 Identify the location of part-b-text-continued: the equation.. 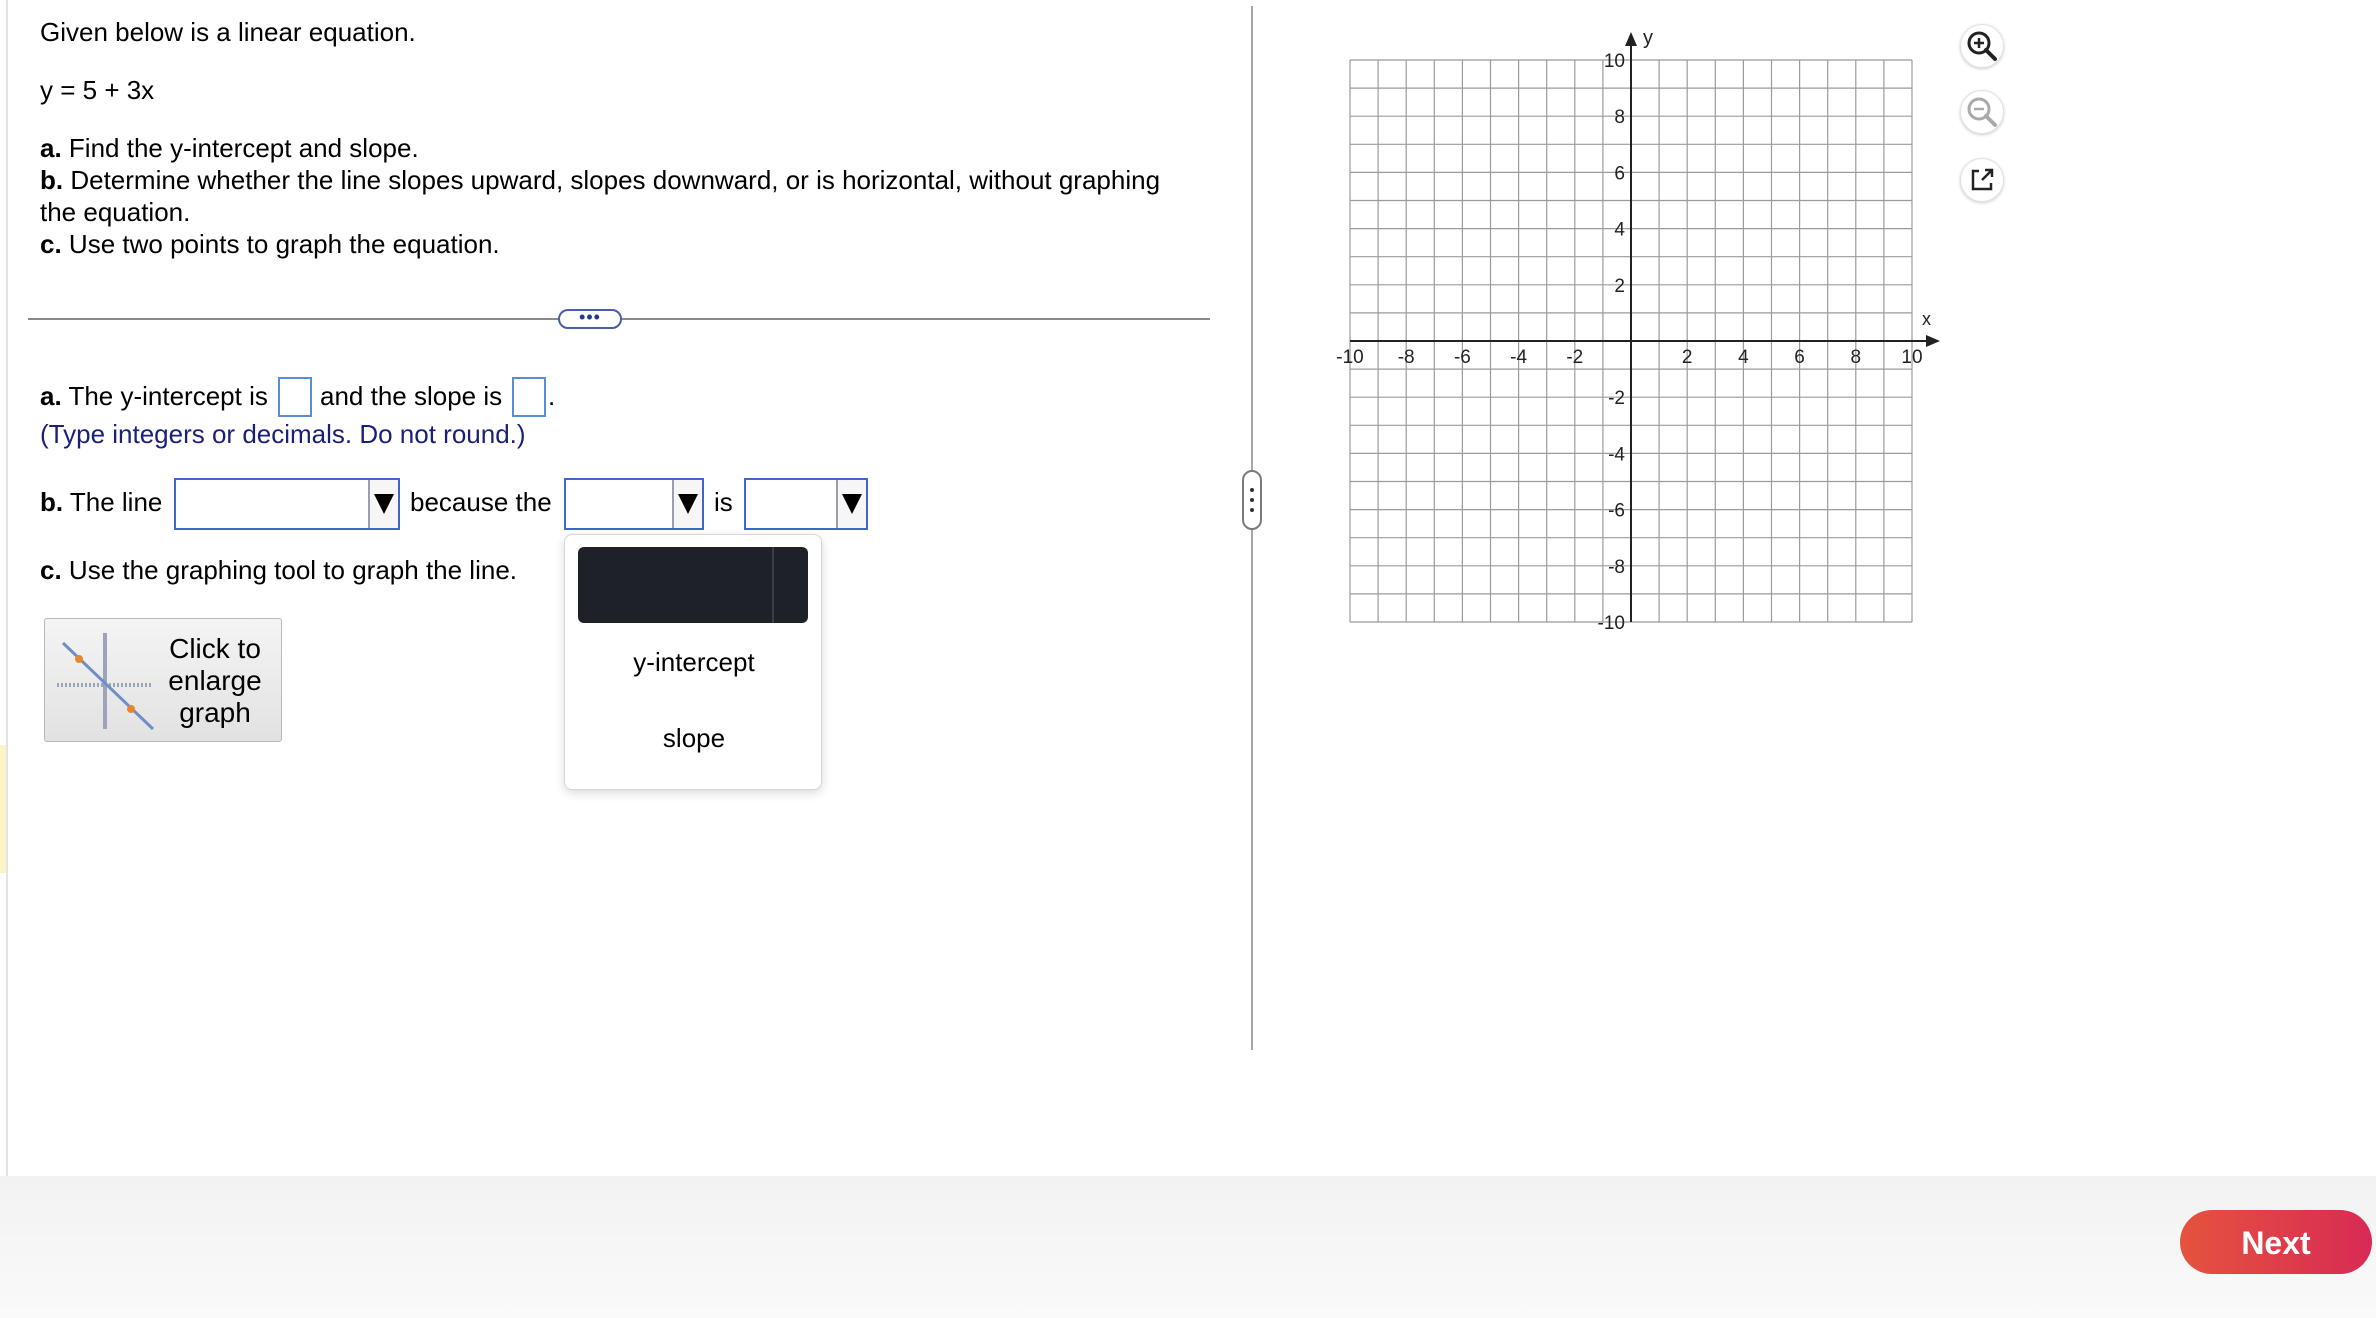
(115, 212).